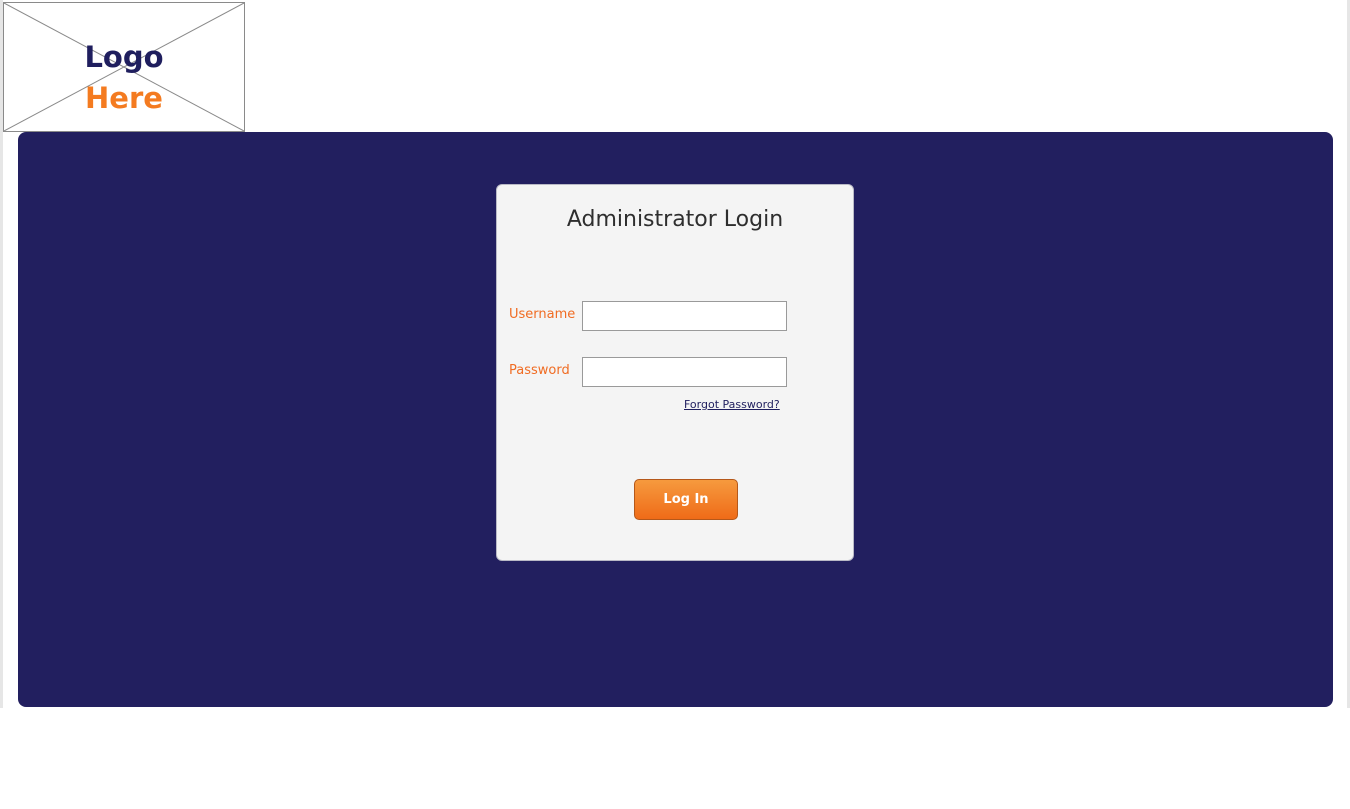  What do you see at coordinates (684, 316) in the screenshot?
I see `username-input` at bounding box center [684, 316].